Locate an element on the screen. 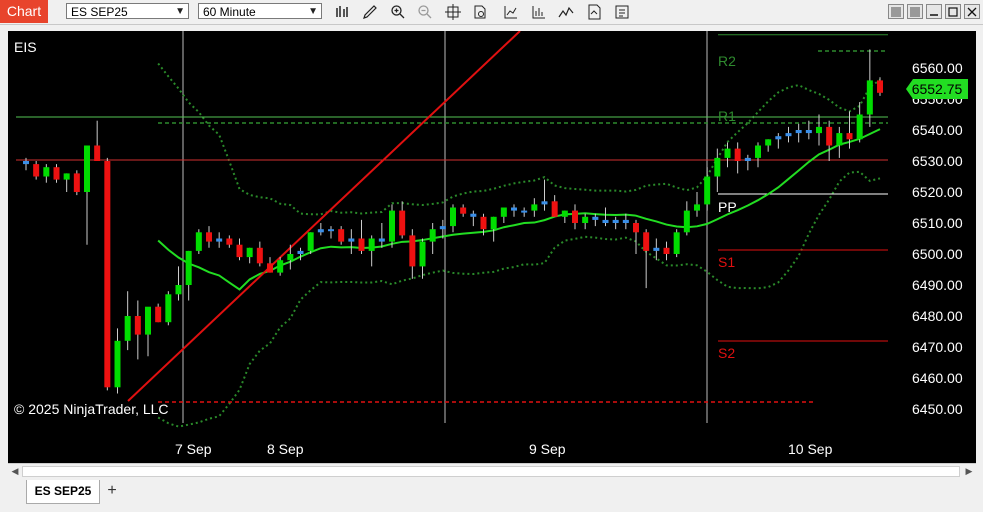 The image size is (983, 512). price-tick: 6500.00 is located at coordinates (937, 254).